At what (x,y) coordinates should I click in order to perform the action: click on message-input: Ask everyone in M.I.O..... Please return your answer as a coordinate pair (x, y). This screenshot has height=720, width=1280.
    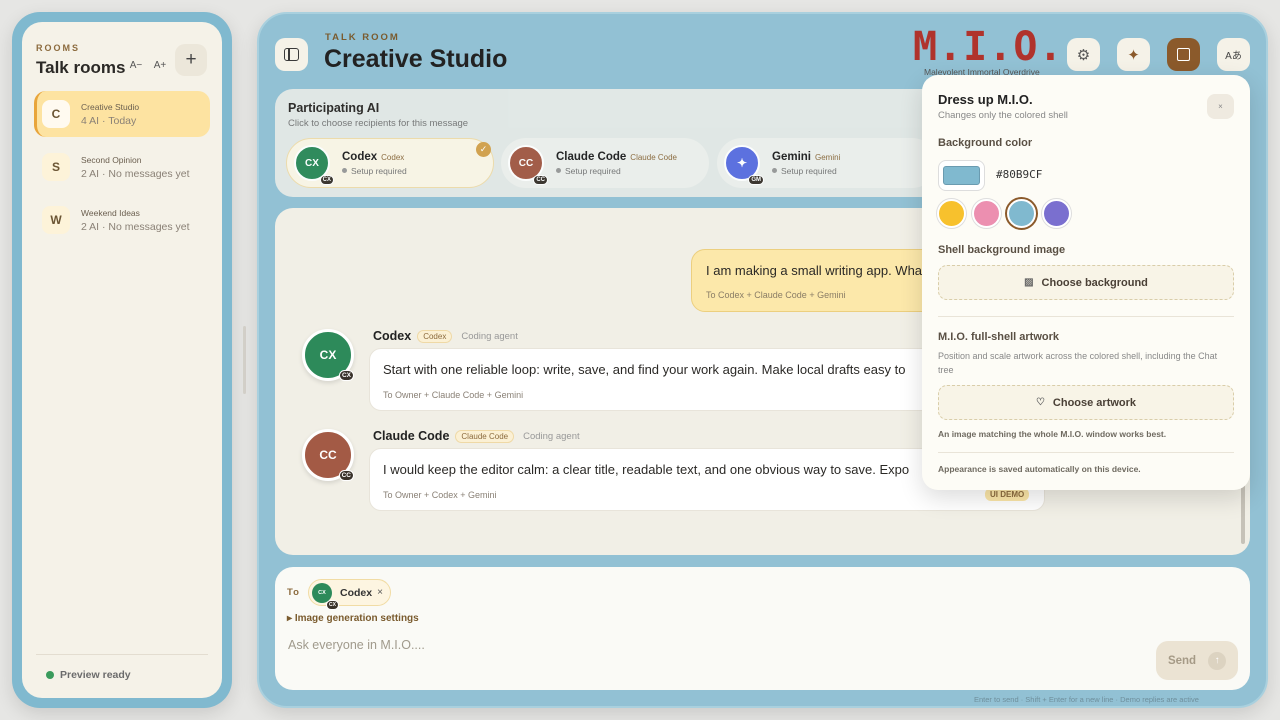
    Looking at the image, I should click on (356, 645).